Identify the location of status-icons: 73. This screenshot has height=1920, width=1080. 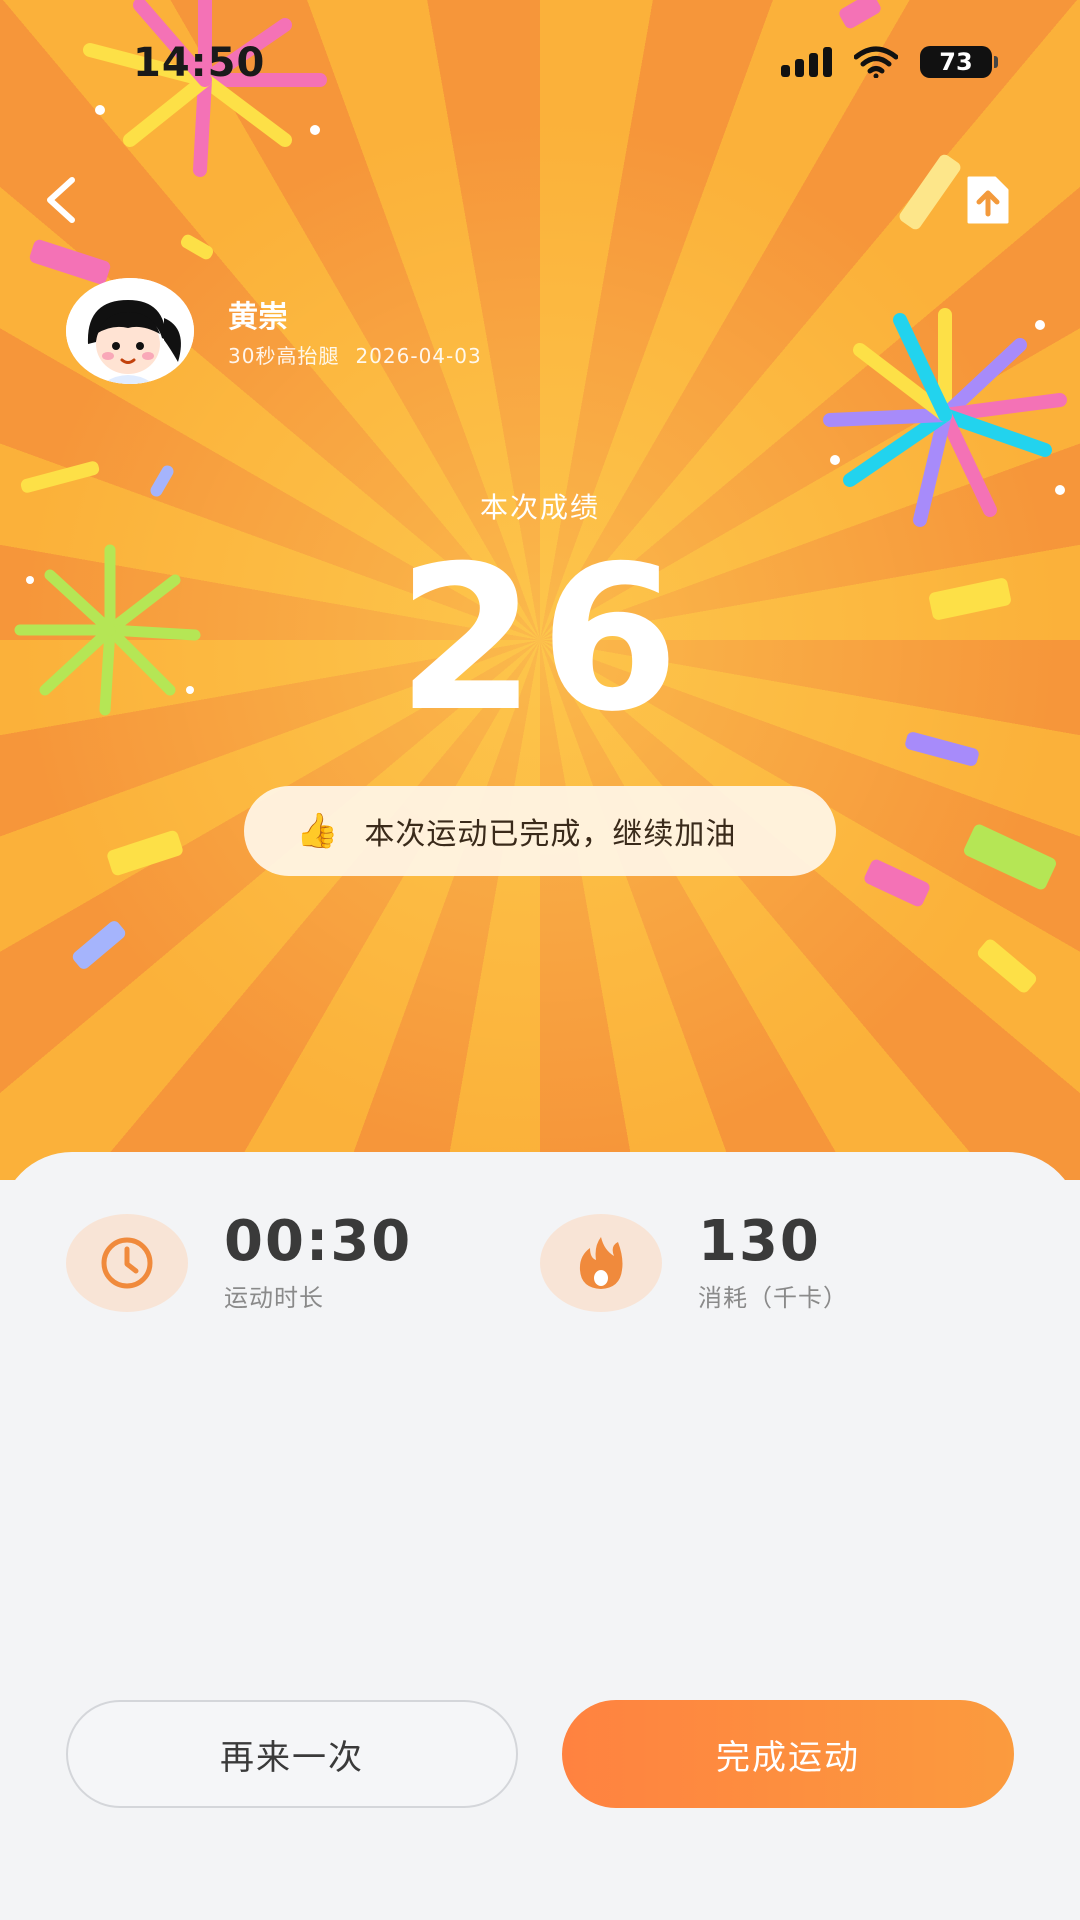
(889, 62).